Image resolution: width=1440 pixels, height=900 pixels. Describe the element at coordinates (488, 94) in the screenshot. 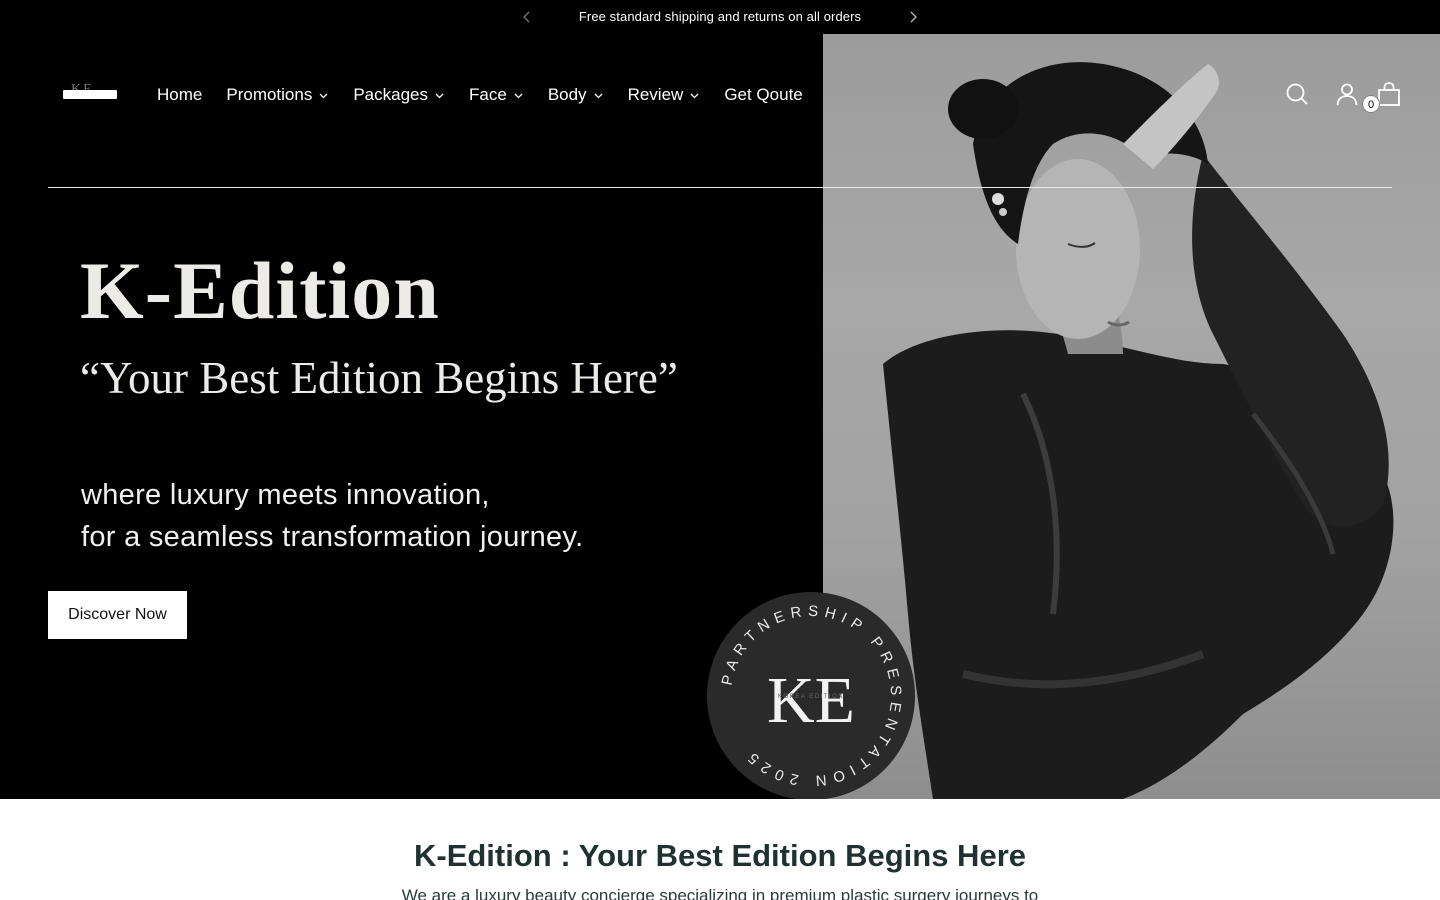

I see `nav-label: Face` at that location.